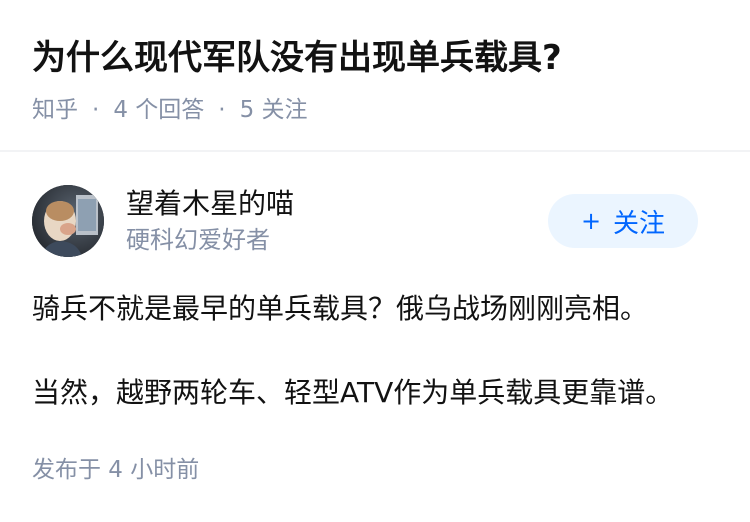  I want to click on author-info: 望着木星的喵 硬科幻爱好者, so click(210, 221).